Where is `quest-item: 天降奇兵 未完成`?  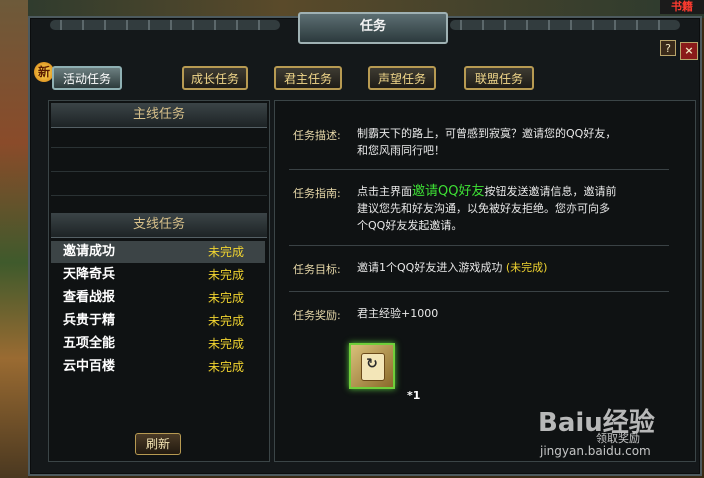
quest-item: 天降奇兵 未完成 is located at coordinates (158, 275).